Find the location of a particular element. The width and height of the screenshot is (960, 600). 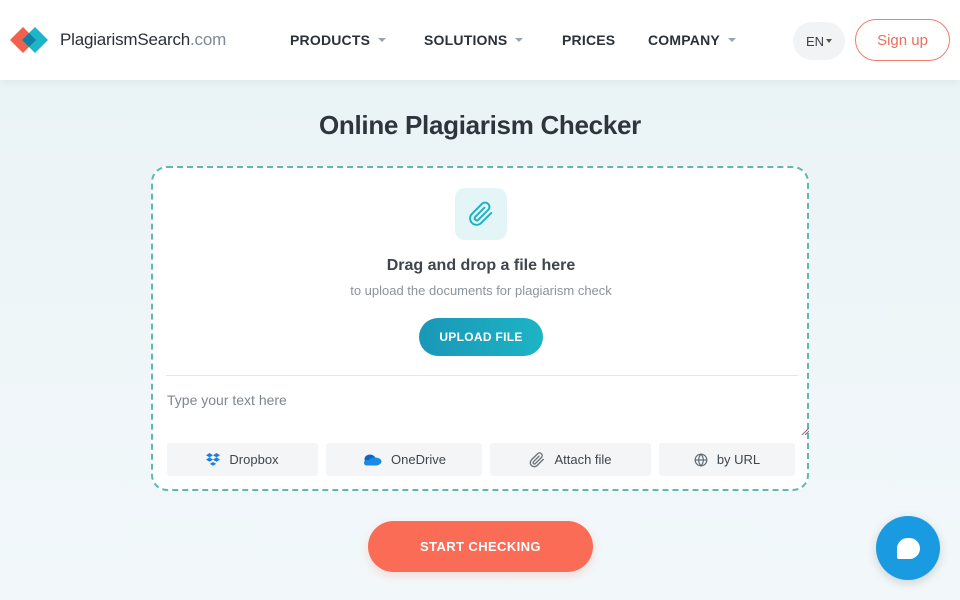

globe-icon is located at coordinates (701, 459).